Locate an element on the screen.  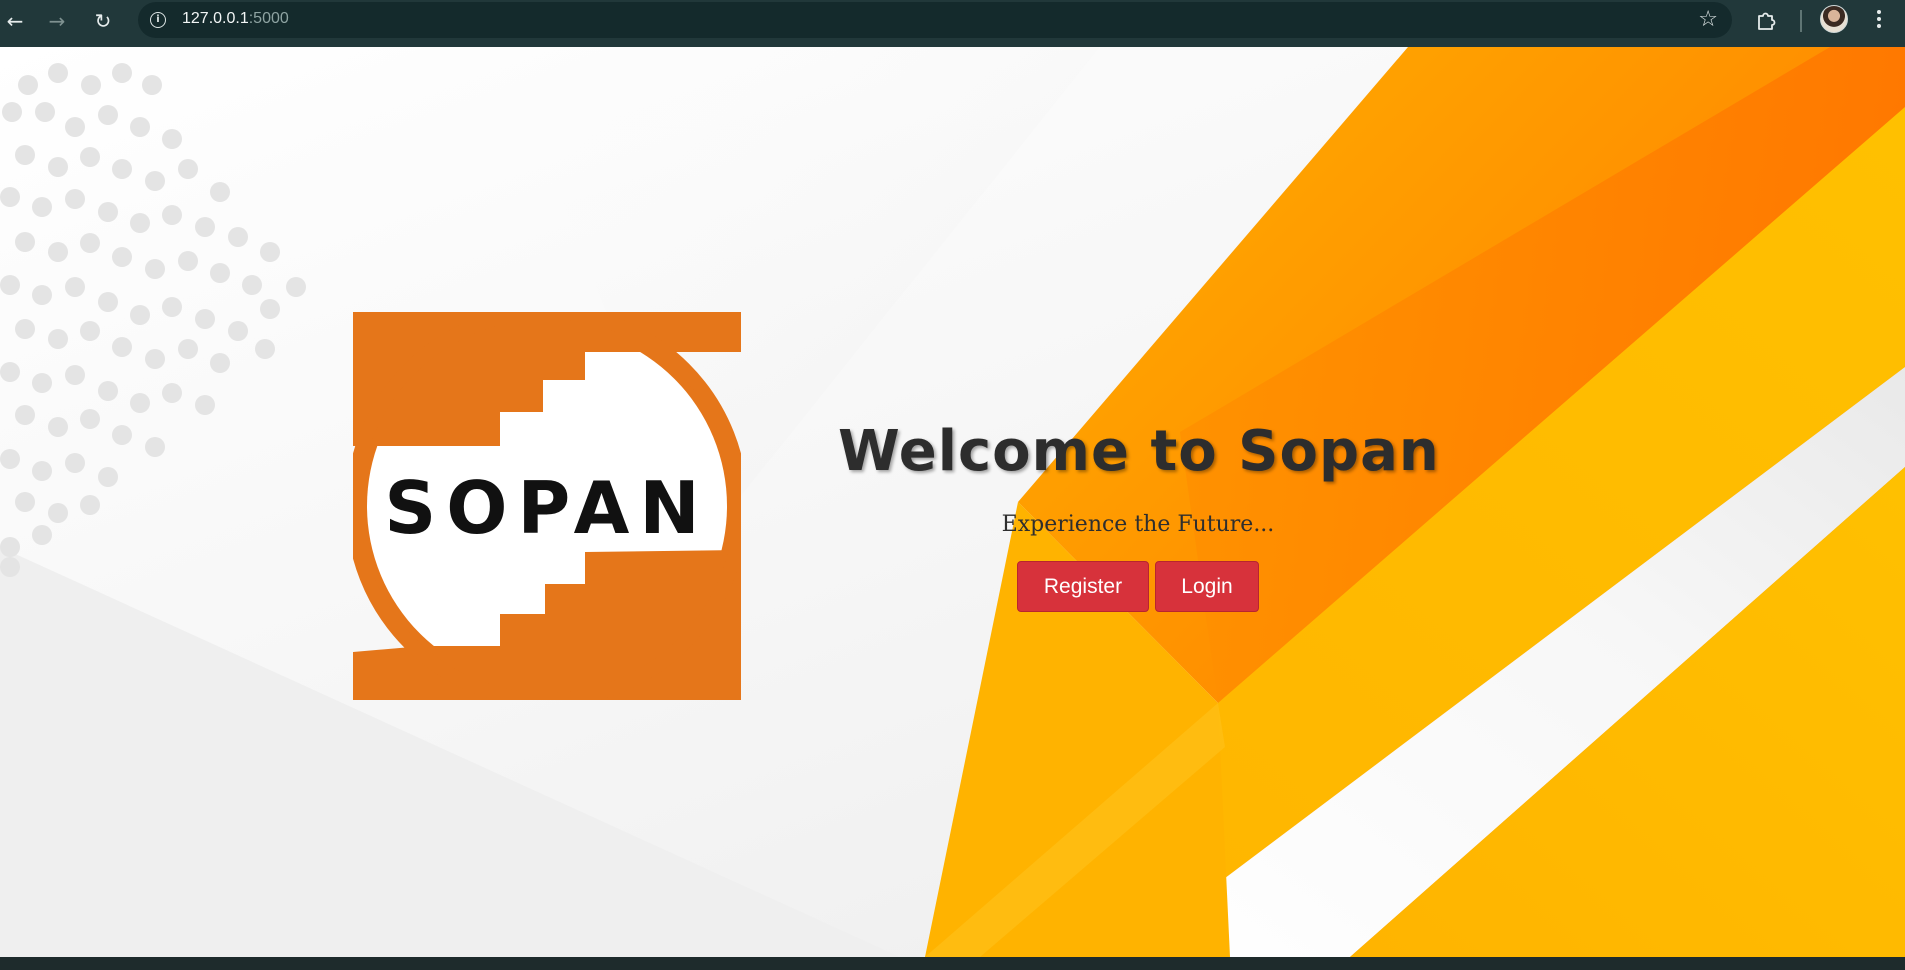
arrow-right-icon: → is located at coordinates (57, 21).